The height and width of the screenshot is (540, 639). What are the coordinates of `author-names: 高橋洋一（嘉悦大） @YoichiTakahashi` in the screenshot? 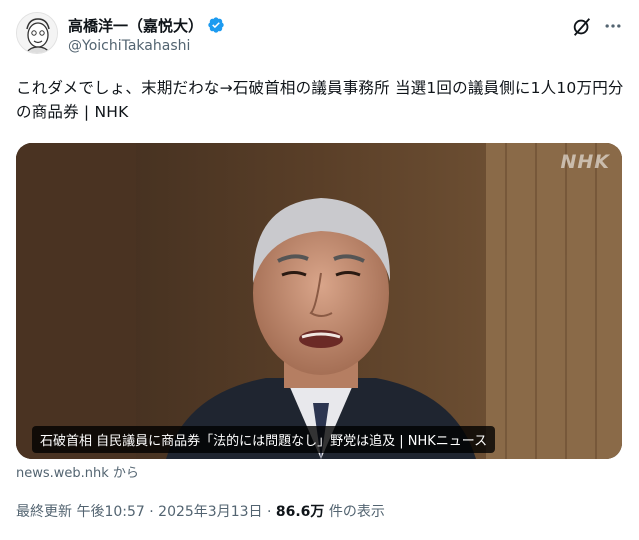 It's located at (146, 34).